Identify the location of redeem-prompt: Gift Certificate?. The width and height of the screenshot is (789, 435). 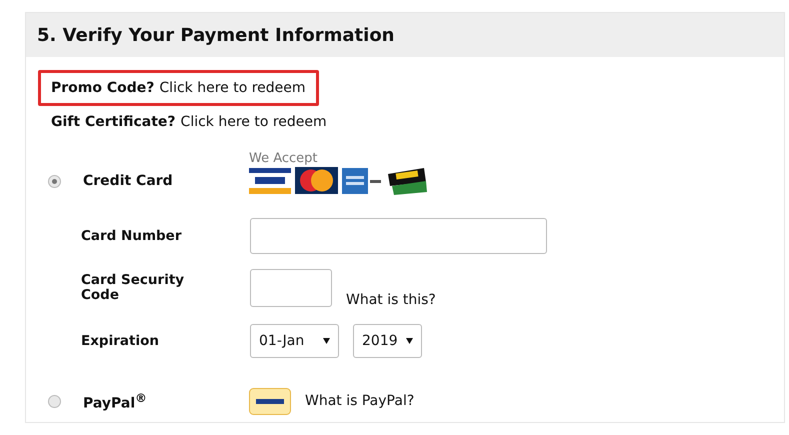
(113, 122).